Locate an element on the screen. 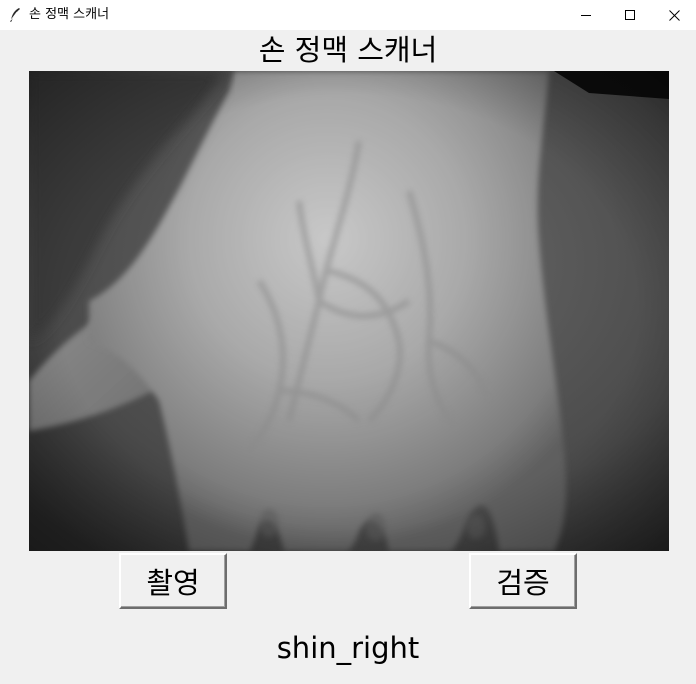 The image size is (696, 684). feather-icon is located at coordinates (15, 15).